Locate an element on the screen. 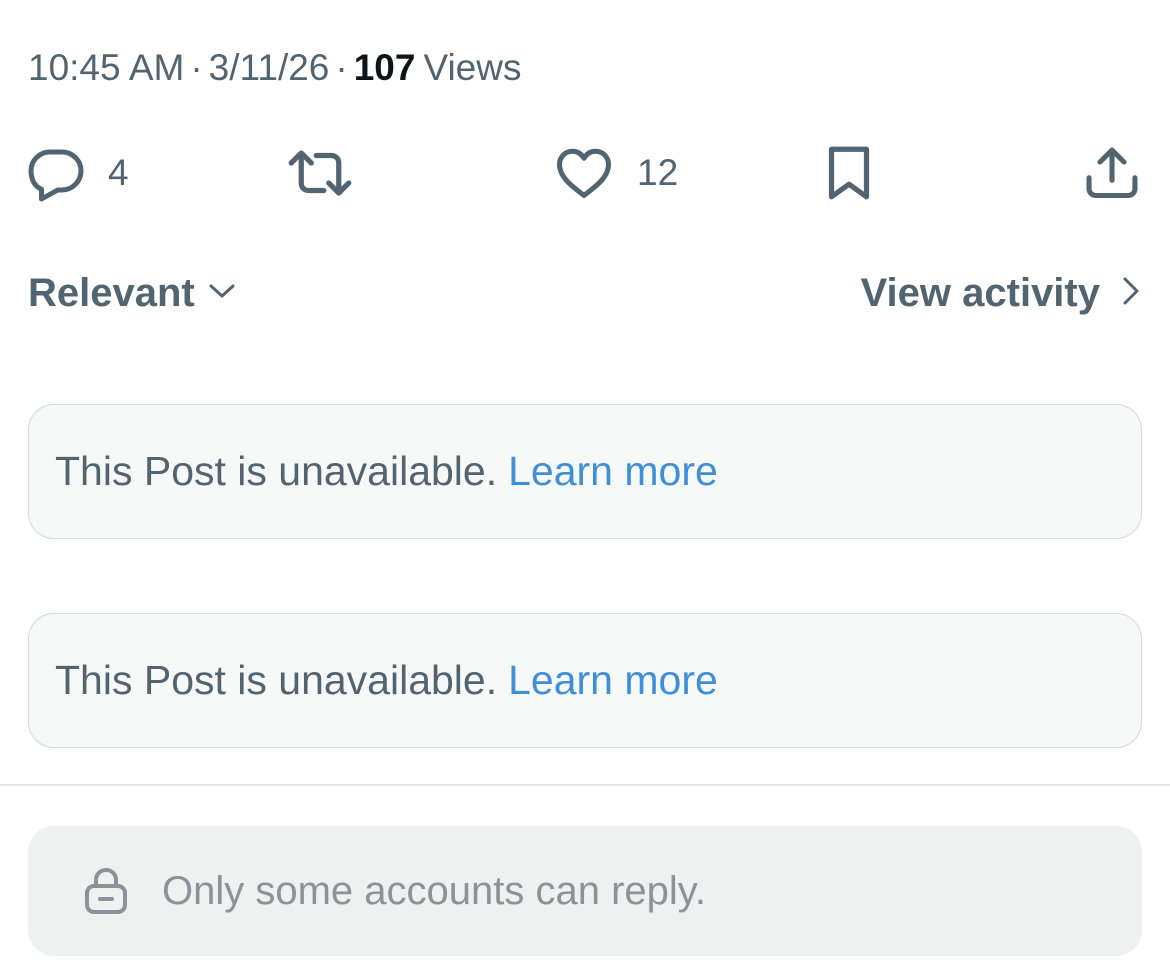 The width and height of the screenshot is (1170, 972). reply-restriction-text: Only some accounts can reply. is located at coordinates (434, 890).